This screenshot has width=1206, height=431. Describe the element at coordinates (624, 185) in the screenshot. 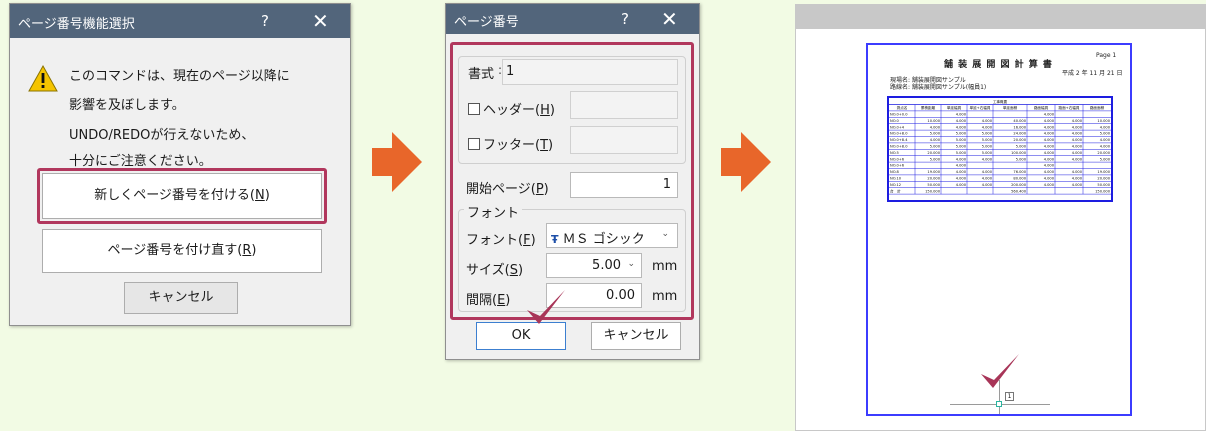

I see `start-page-input: 1` at that location.